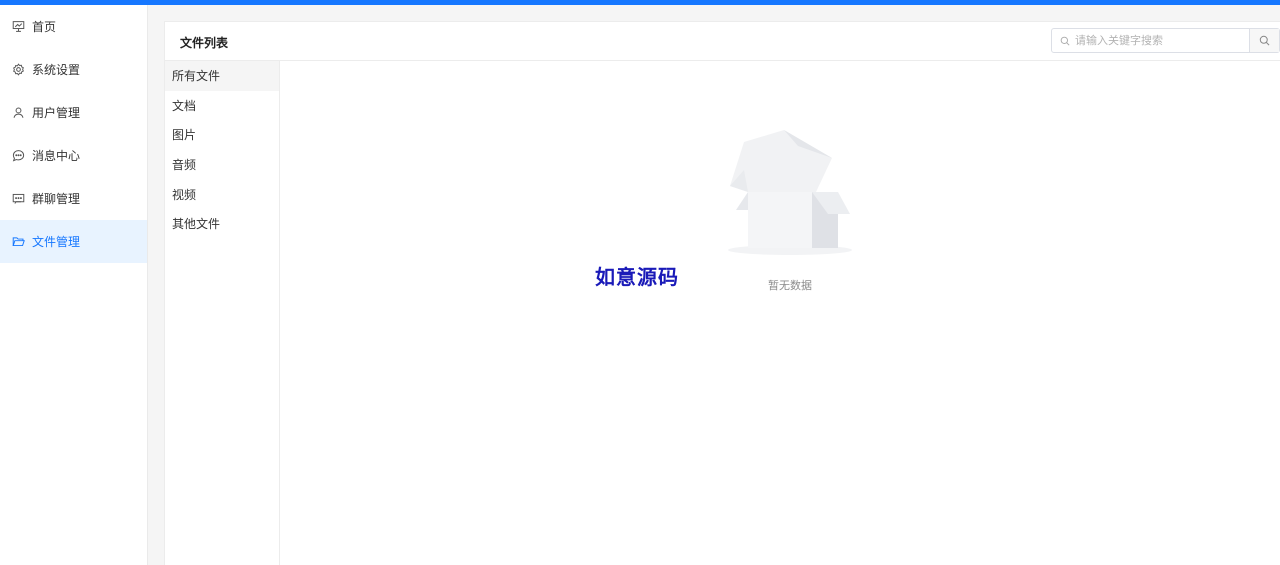 The image size is (1280, 565). I want to click on sidebar-item-messages: 消息中心, so click(73, 155).